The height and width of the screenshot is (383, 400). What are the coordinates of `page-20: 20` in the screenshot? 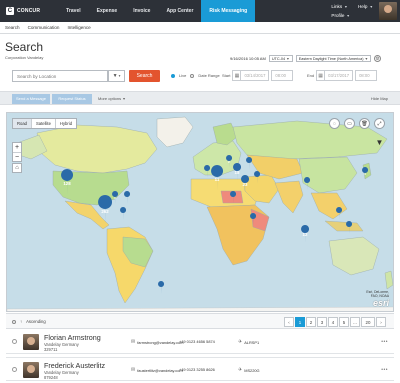 It's located at (368, 322).